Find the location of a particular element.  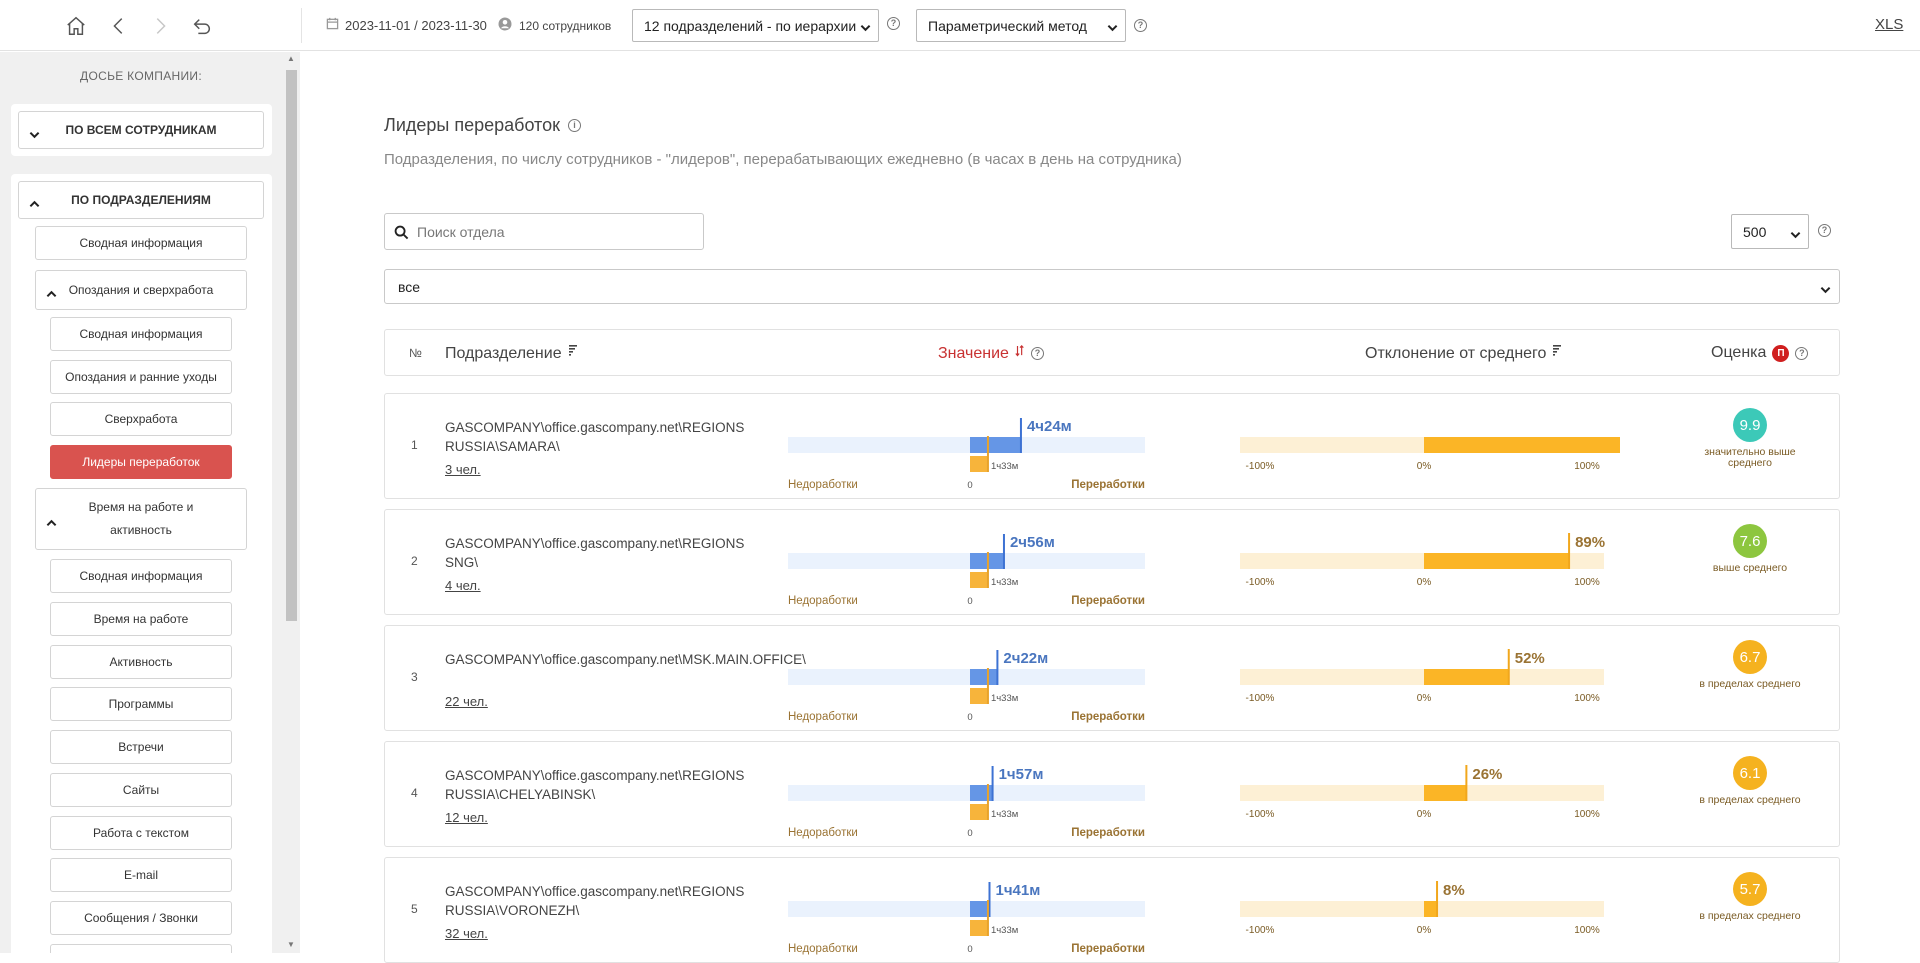

sidebar-subitem-email: E-mail is located at coordinates (141, 875).